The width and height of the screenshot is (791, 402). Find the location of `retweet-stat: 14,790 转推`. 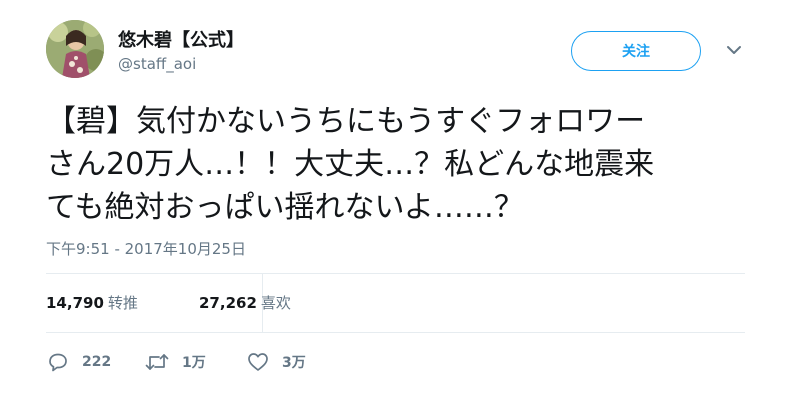

retweet-stat: 14,790 转推 is located at coordinates (92, 303).